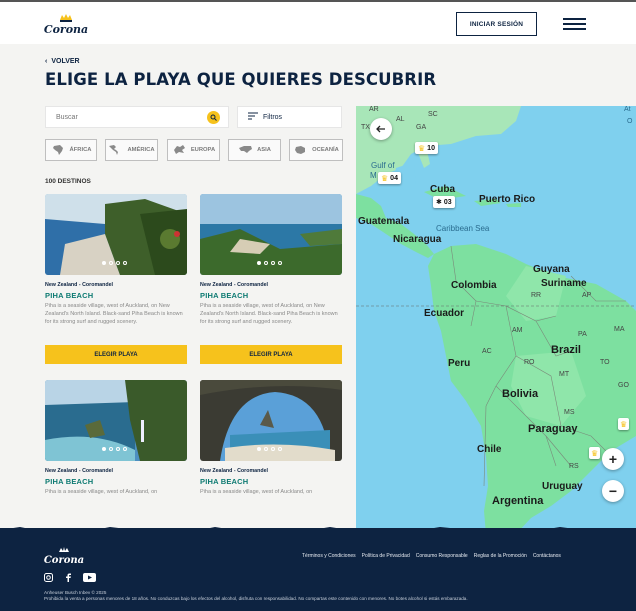 The width and height of the screenshot is (636, 611). I want to click on map-label: Guatemala, so click(384, 221).